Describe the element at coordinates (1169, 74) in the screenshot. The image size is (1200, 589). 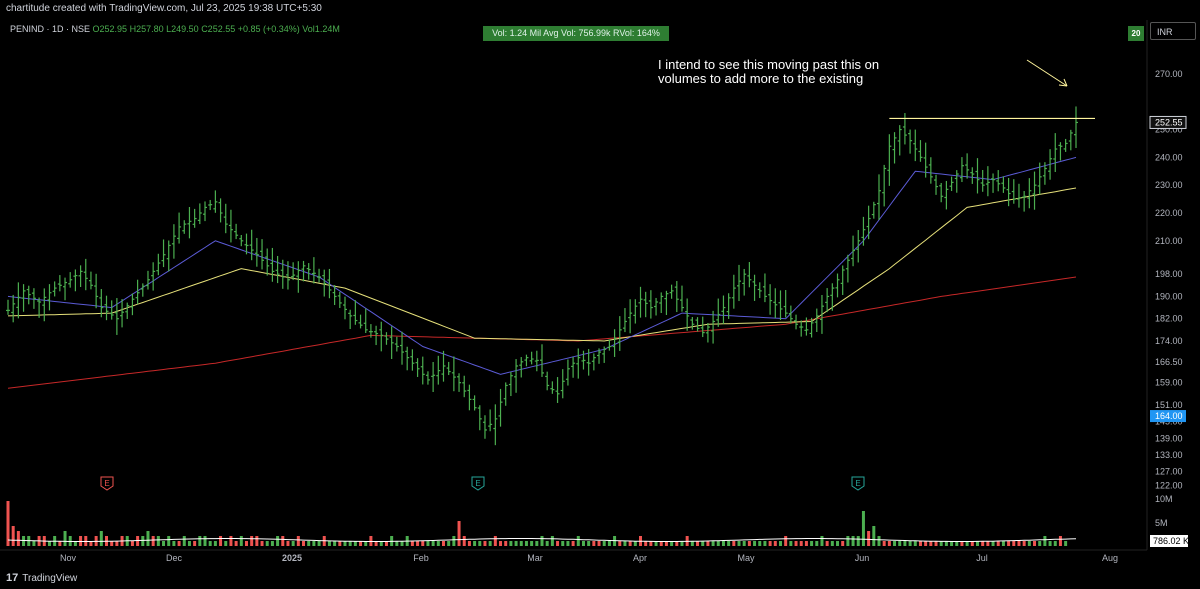
I see `price-tick-label: 270.00` at that location.